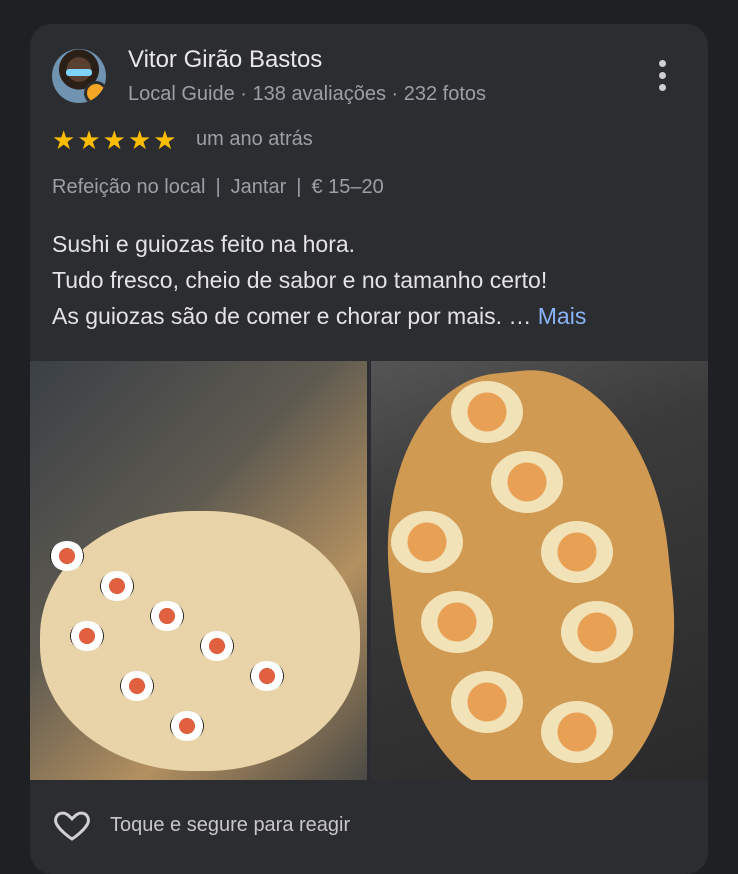  I want to click on more-link: Mais, so click(562, 316).